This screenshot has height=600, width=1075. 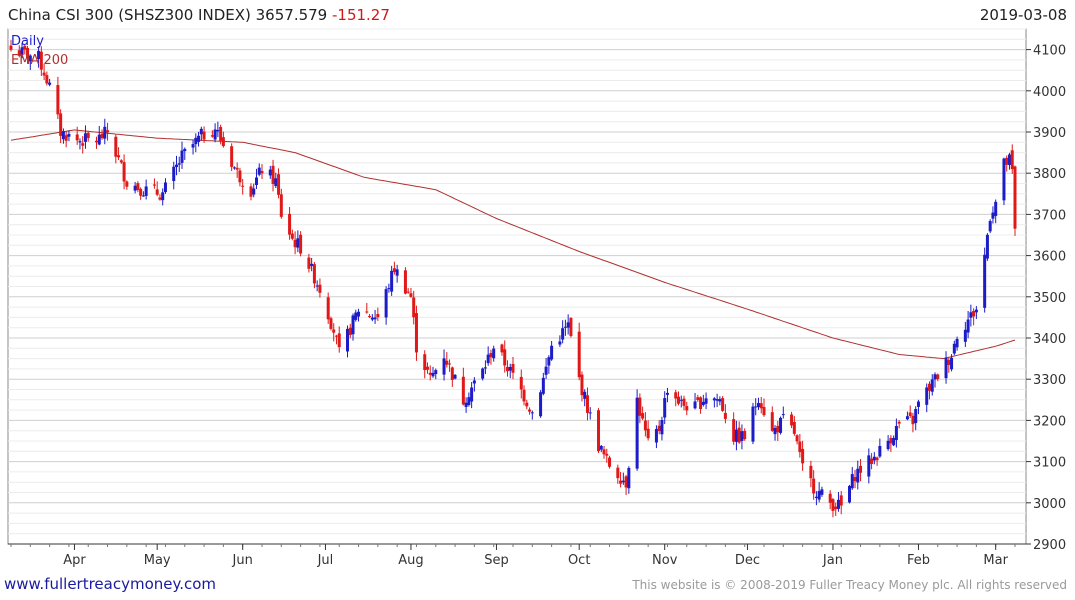 I want to click on x-tick-label: Sep, so click(x=496, y=560).